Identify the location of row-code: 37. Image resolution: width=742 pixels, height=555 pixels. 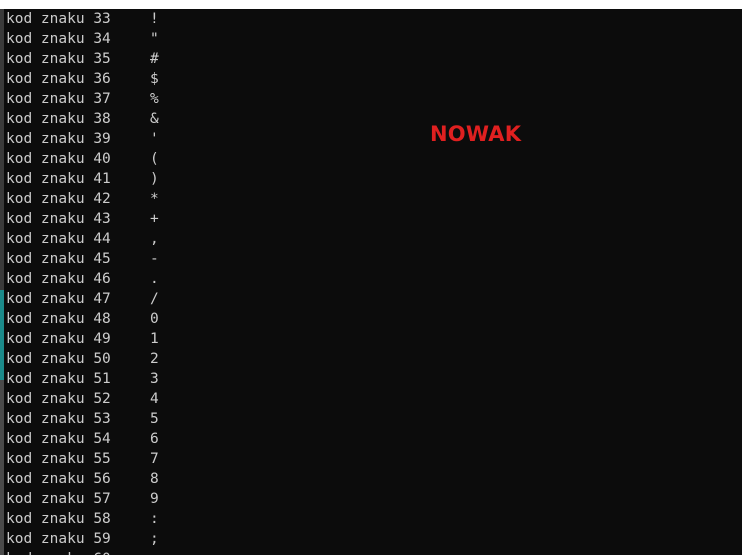
(102, 99).